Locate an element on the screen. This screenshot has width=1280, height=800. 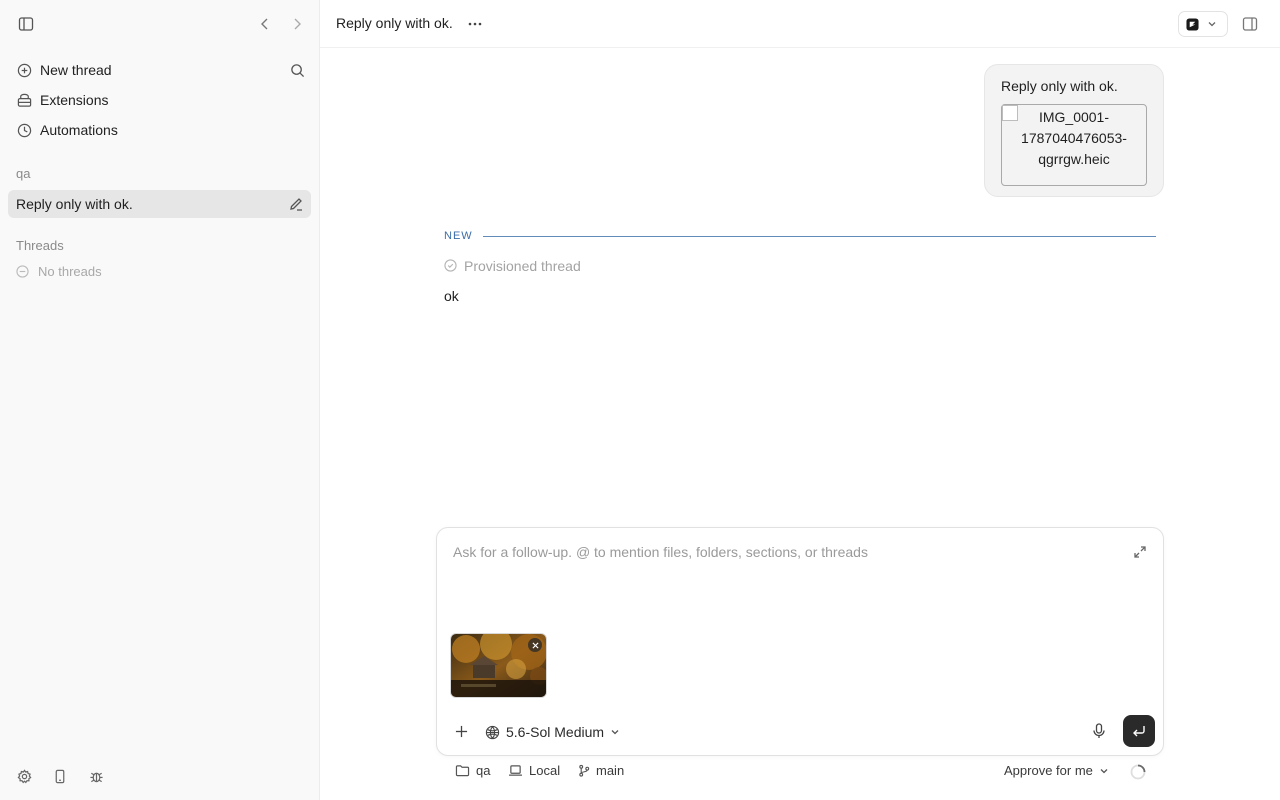
branch-selector: main is located at coordinates (601, 770).